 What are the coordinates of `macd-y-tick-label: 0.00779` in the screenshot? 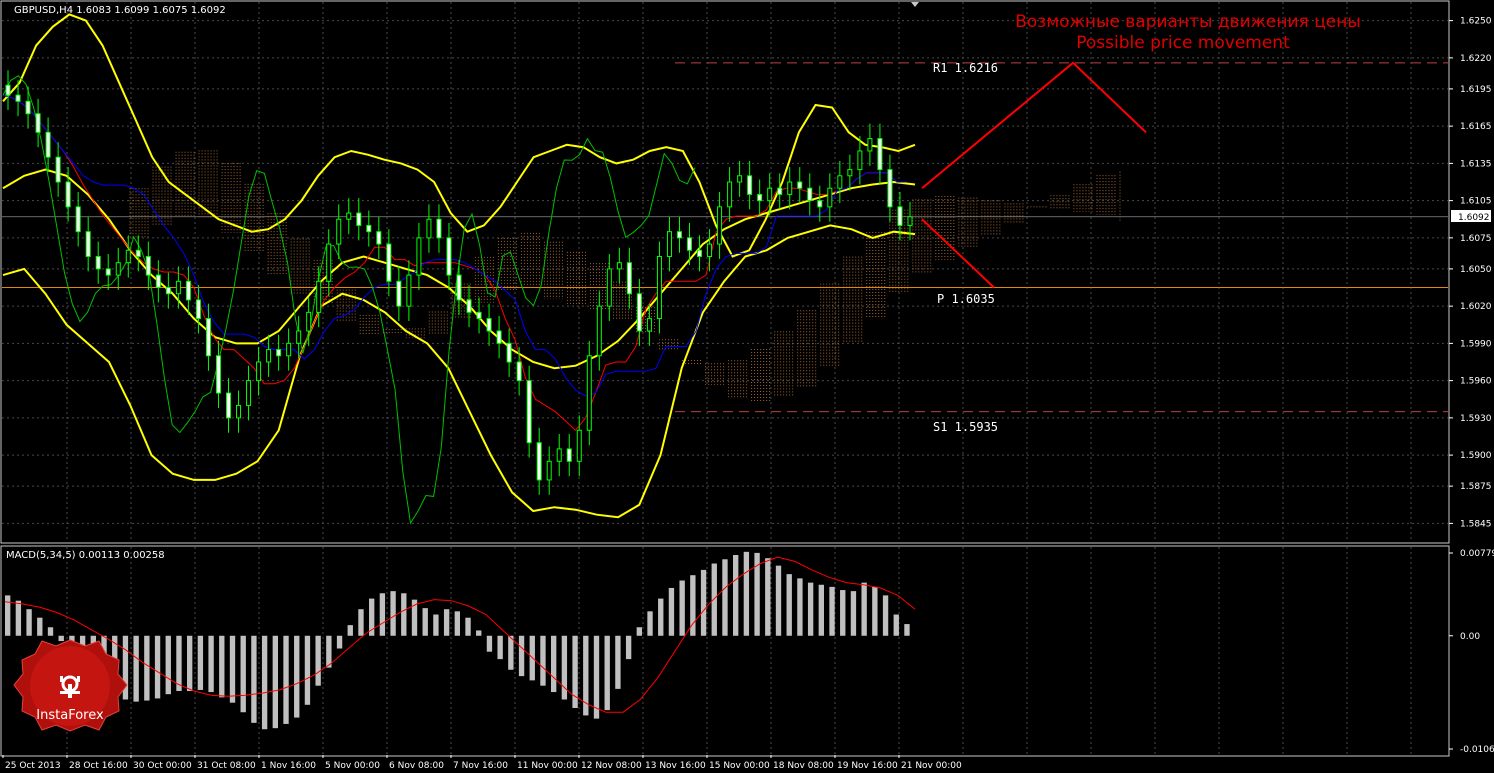 It's located at (1477, 554).